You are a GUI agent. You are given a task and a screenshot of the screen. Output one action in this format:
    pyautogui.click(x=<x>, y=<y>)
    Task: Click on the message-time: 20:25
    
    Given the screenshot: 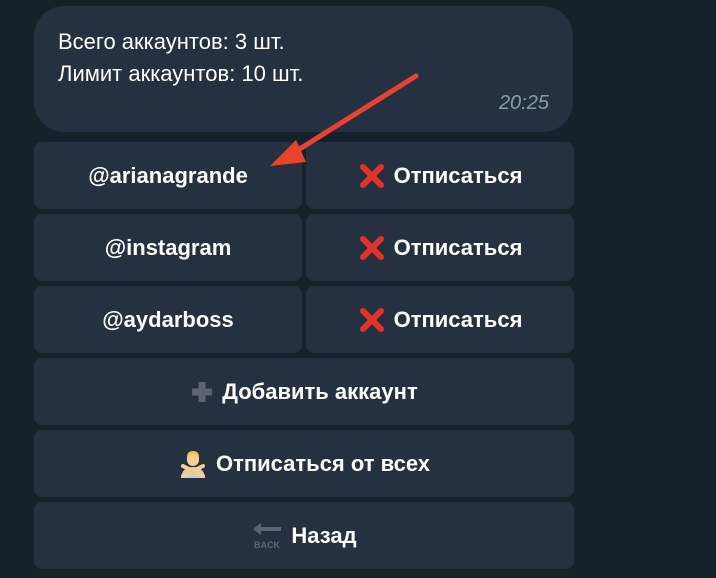 What is the action you would take?
    pyautogui.click(x=523, y=103)
    